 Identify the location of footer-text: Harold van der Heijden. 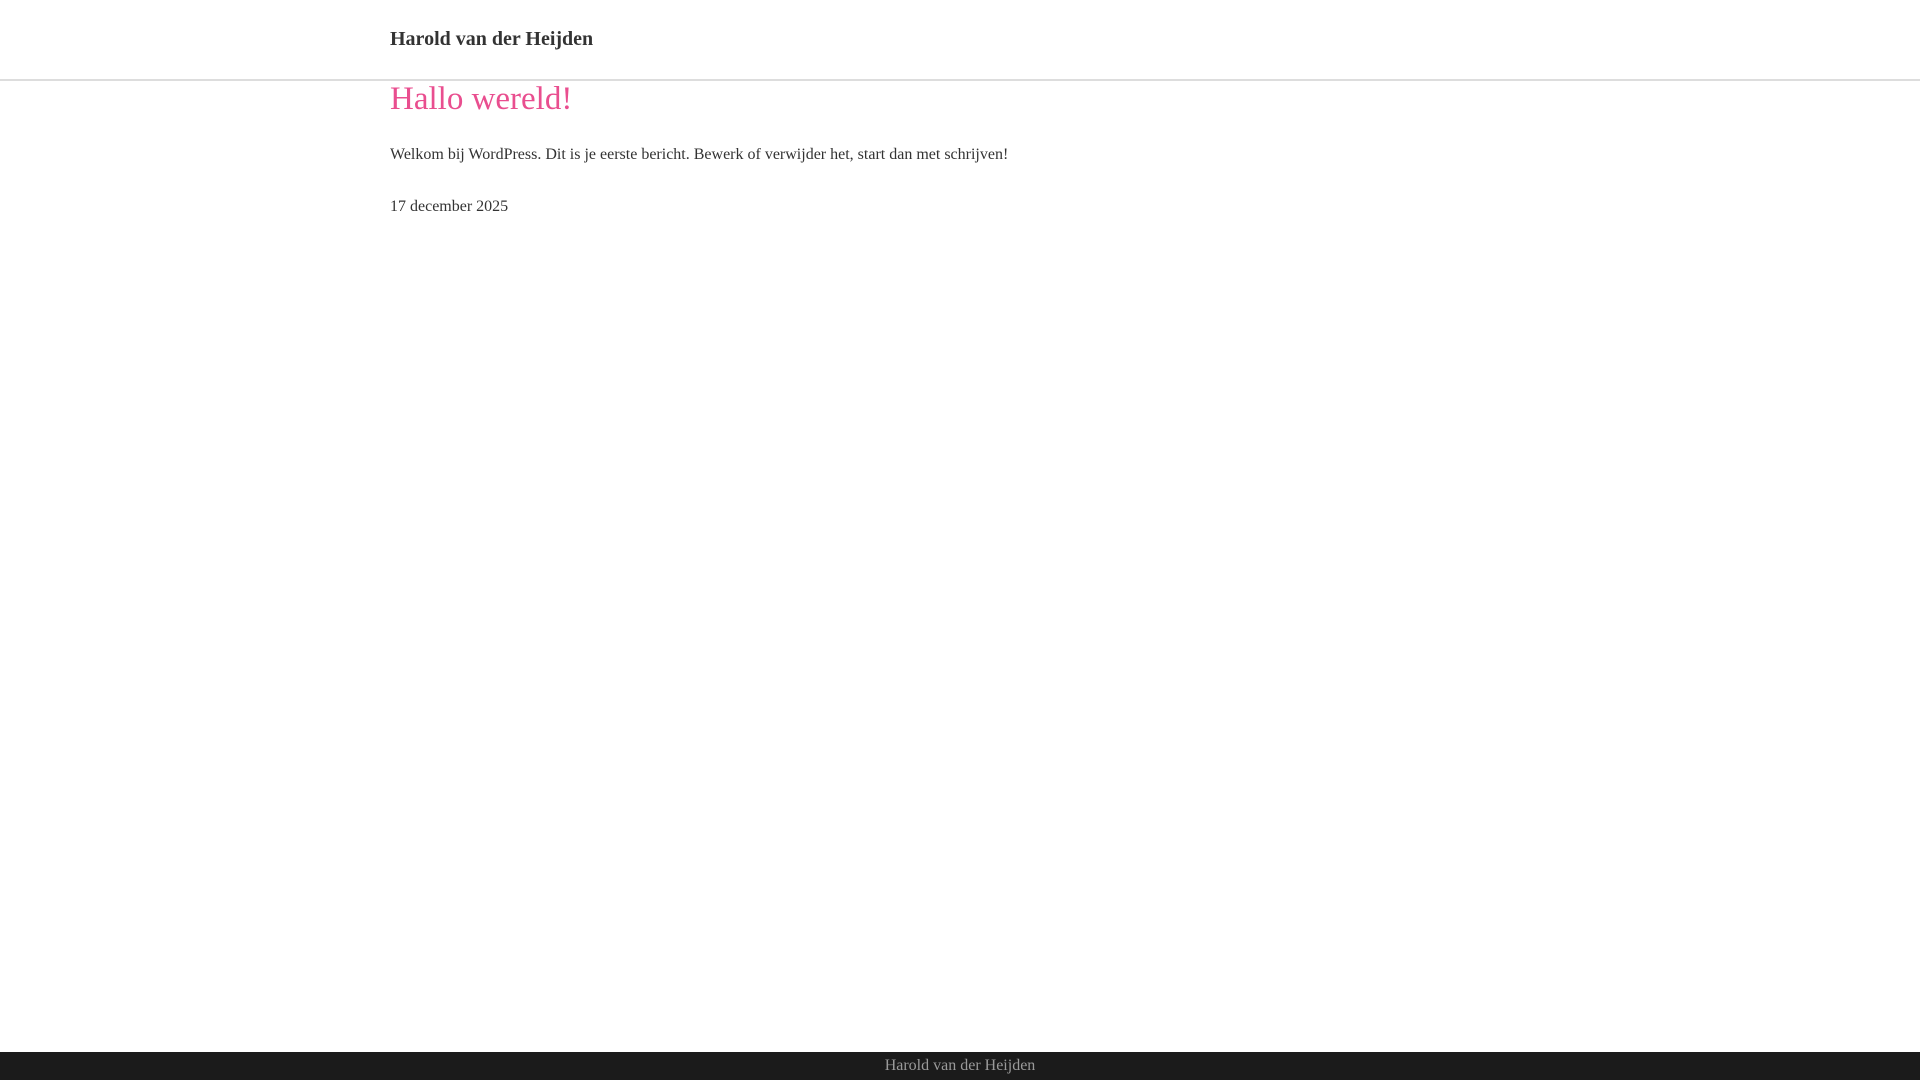
(960, 1065).